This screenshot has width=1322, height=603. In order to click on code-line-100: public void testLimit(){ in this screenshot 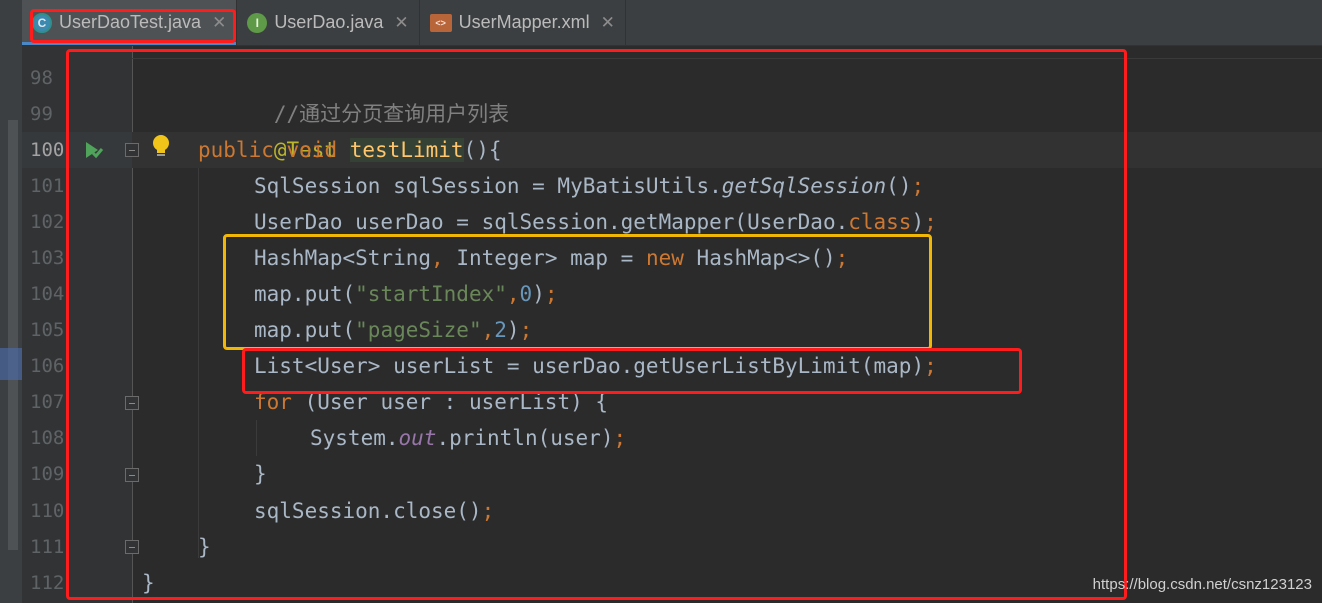, I will do `click(349, 150)`.